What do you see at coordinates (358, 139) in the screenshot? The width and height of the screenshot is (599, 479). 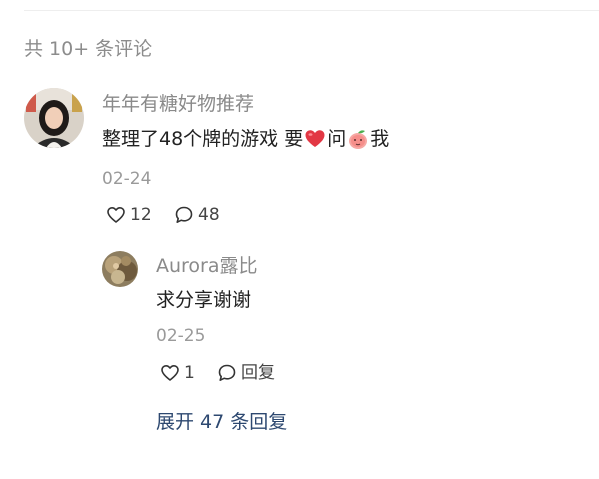 I see `peach-emoji` at bounding box center [358, 139].